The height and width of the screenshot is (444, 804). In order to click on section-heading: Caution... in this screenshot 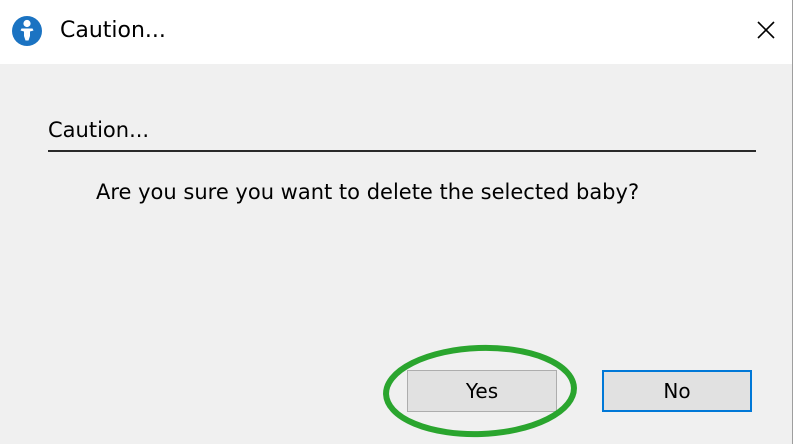, I will do `click(99, 130)`.